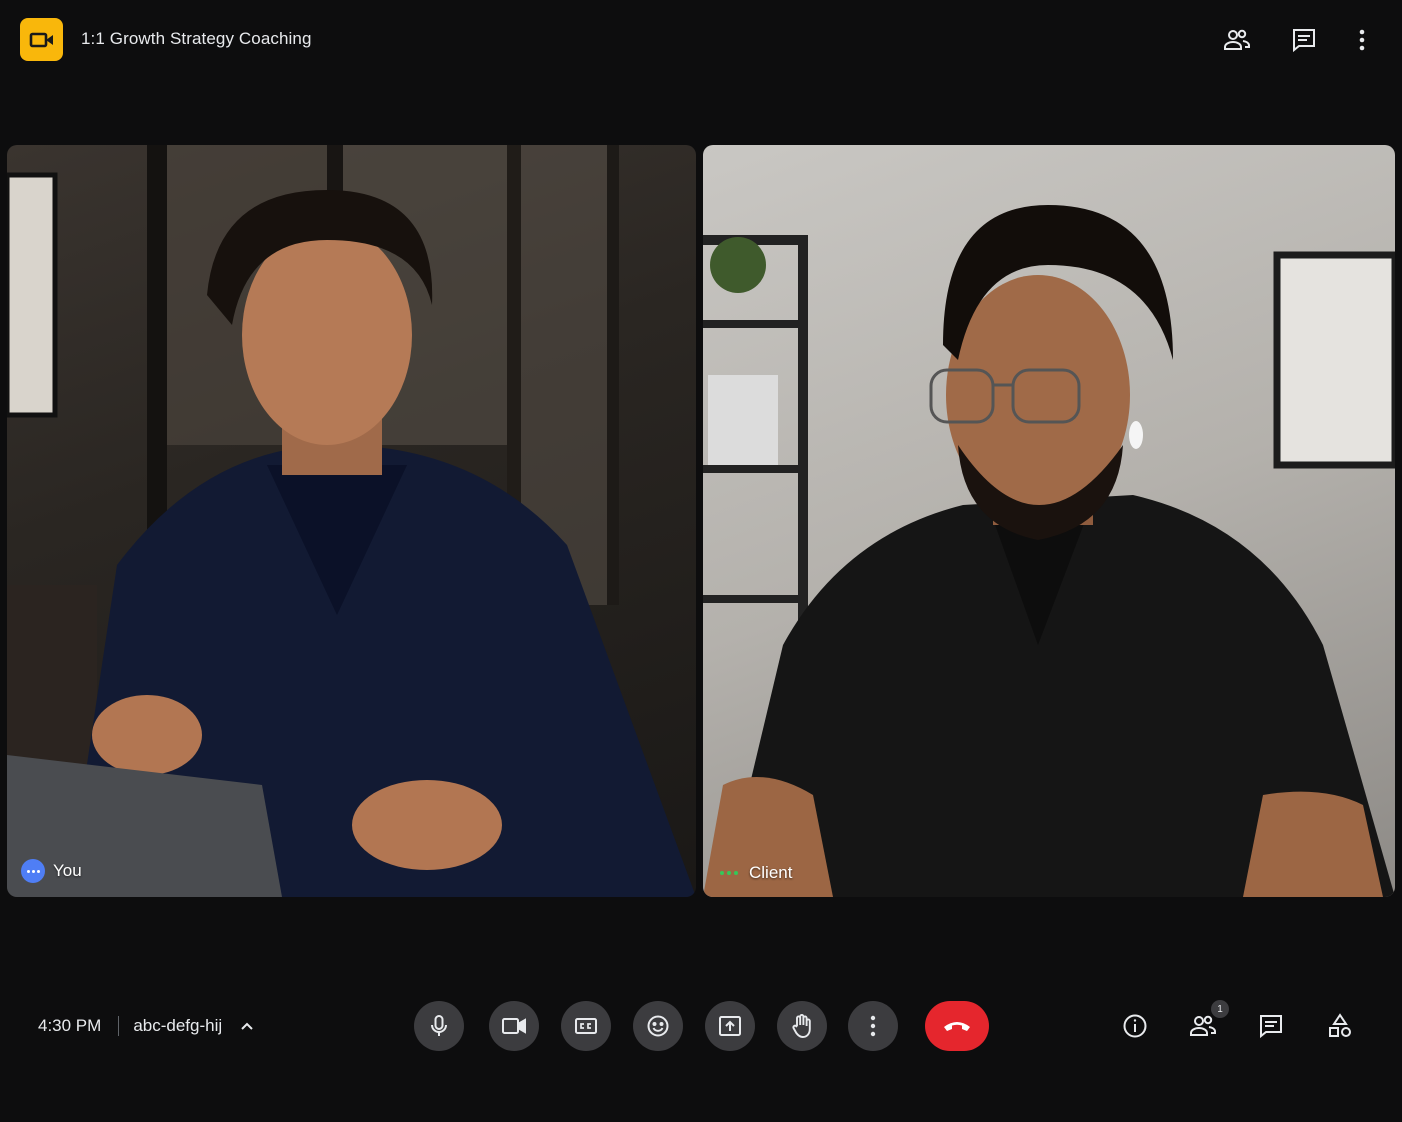  What do you see at coordinates (70, 1025) in the screenshot?
I see `current-time: 4:30 PM` at bounding box center [70, 1025].